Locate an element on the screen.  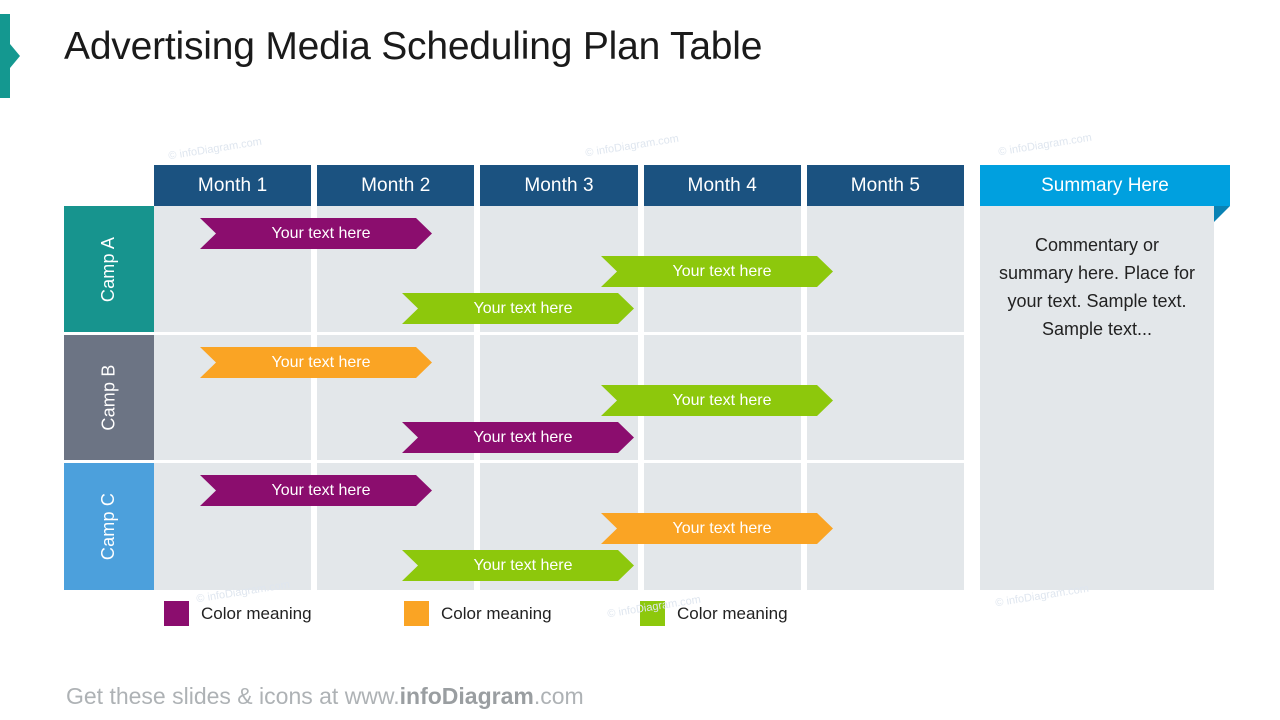
month-header-4: Month 4 is located at coordinates (722, 185).